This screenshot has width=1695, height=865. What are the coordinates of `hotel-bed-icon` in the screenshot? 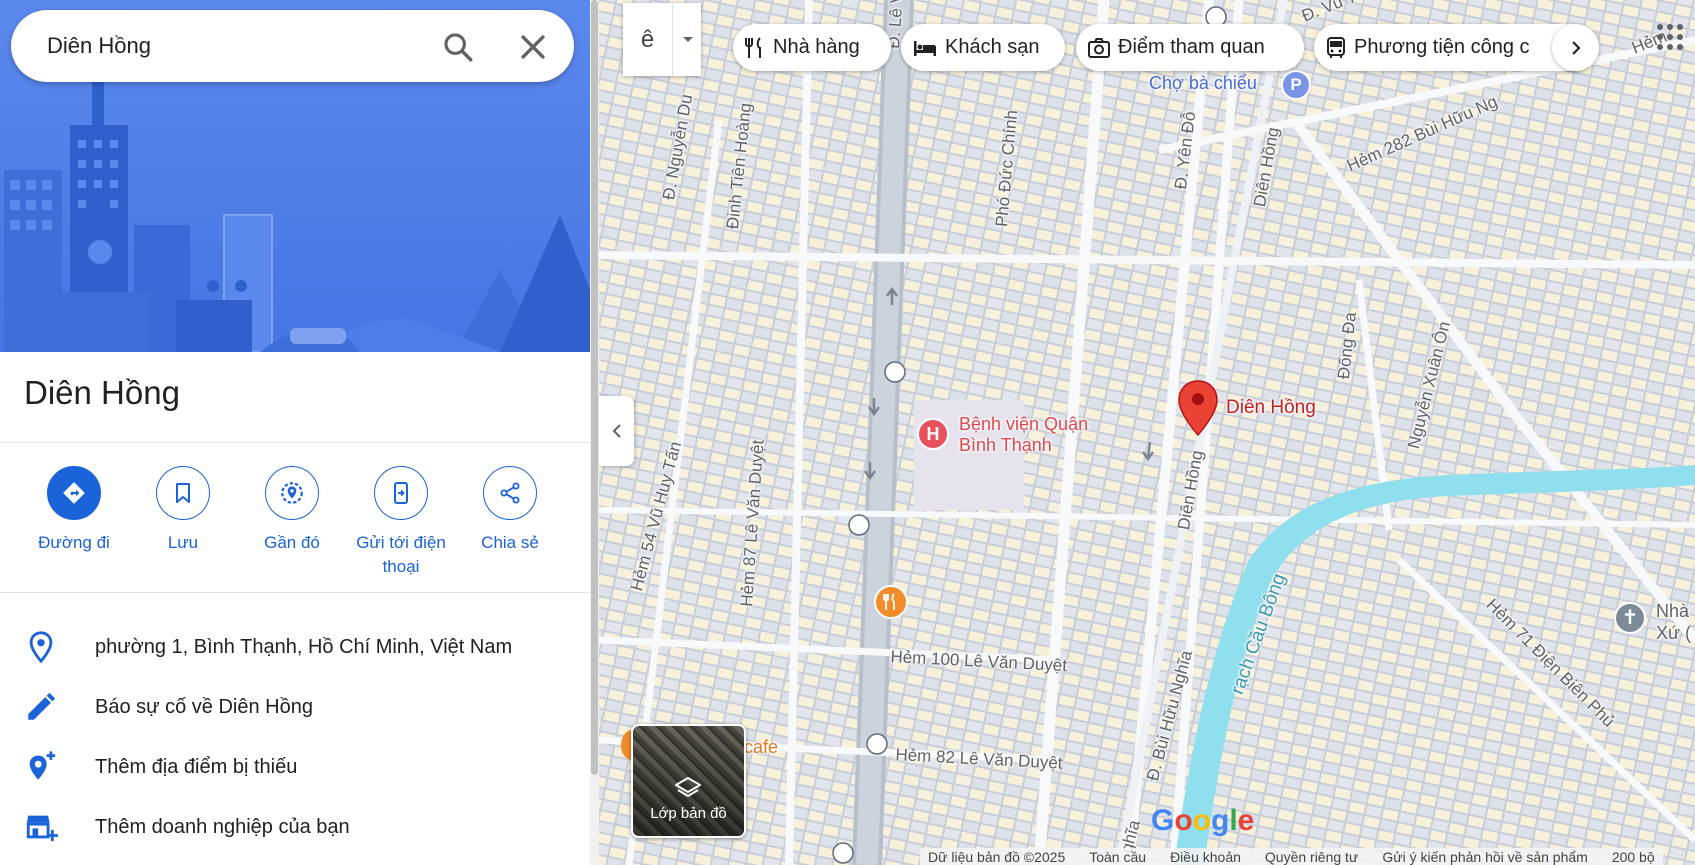 It's located at (925, 48).